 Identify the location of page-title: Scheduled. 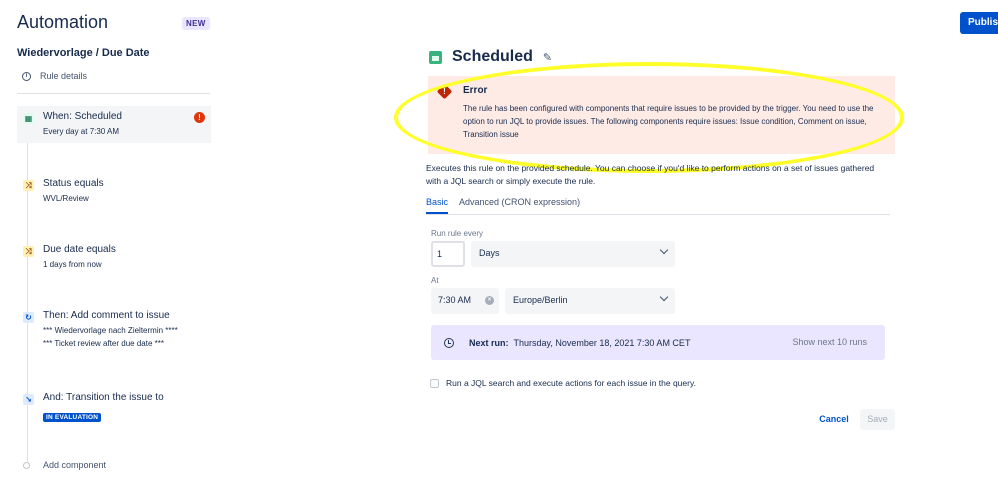
(492, 56).